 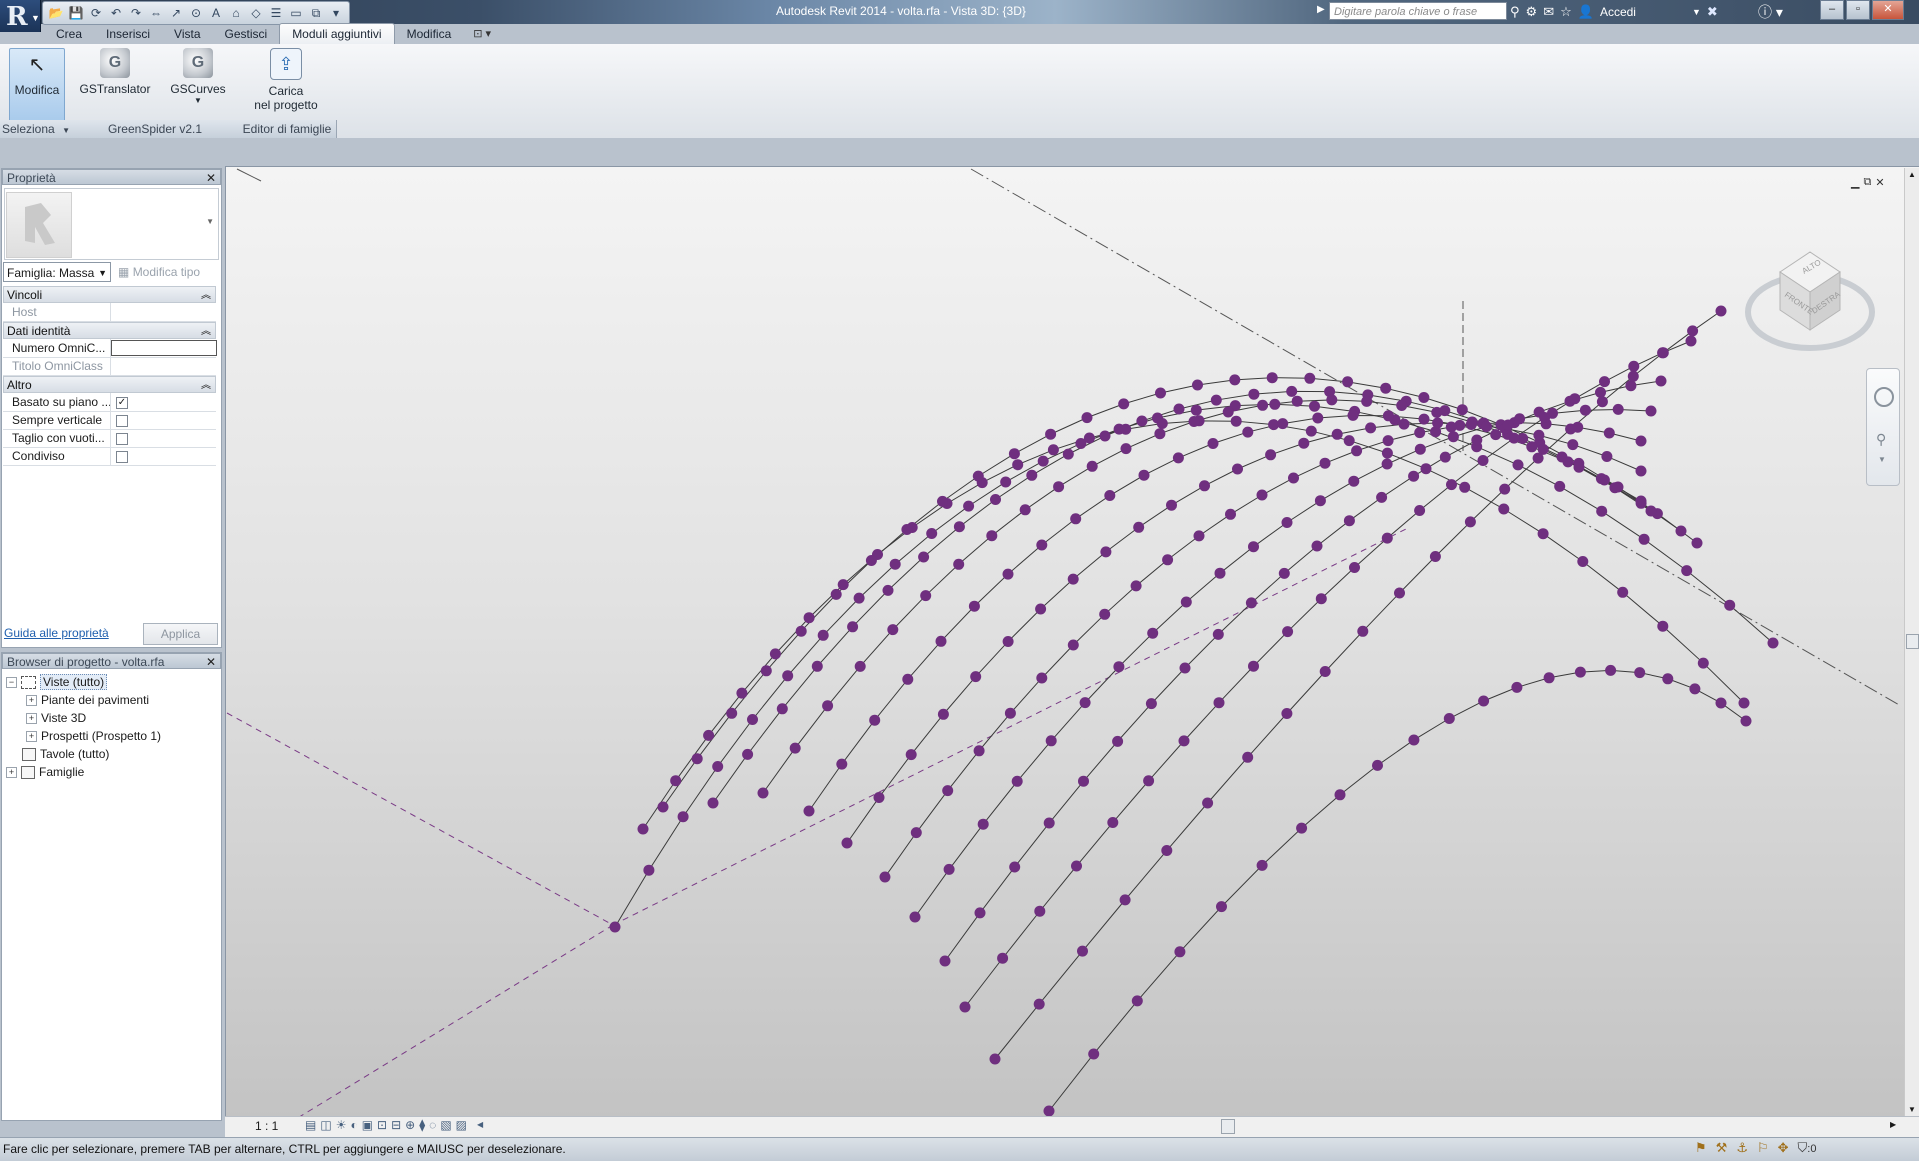 I want to click on signin-link: Accedi, so click(x=1618, y=12).